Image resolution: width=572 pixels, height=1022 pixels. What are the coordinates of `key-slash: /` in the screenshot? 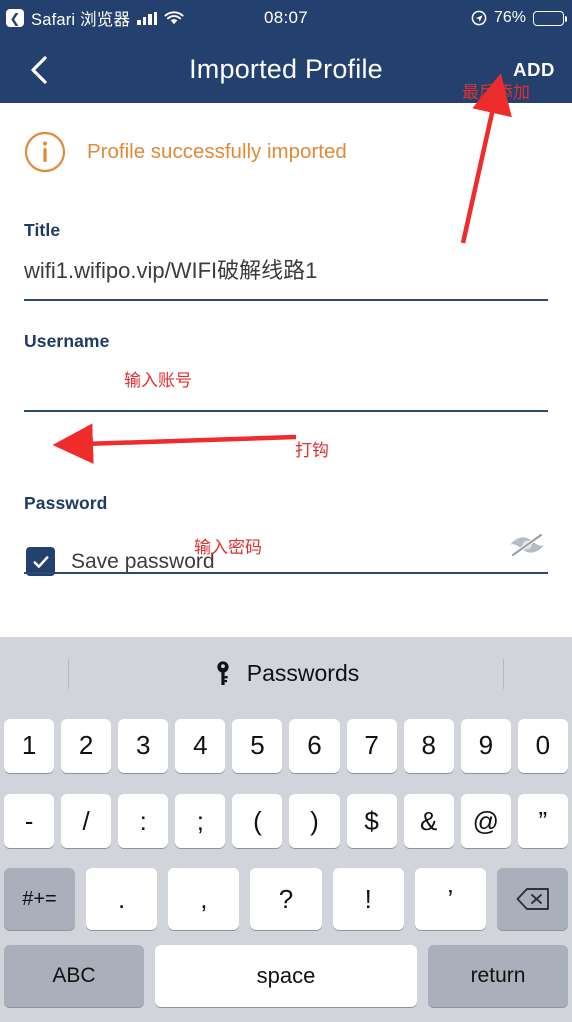 It's located at (86, 821).